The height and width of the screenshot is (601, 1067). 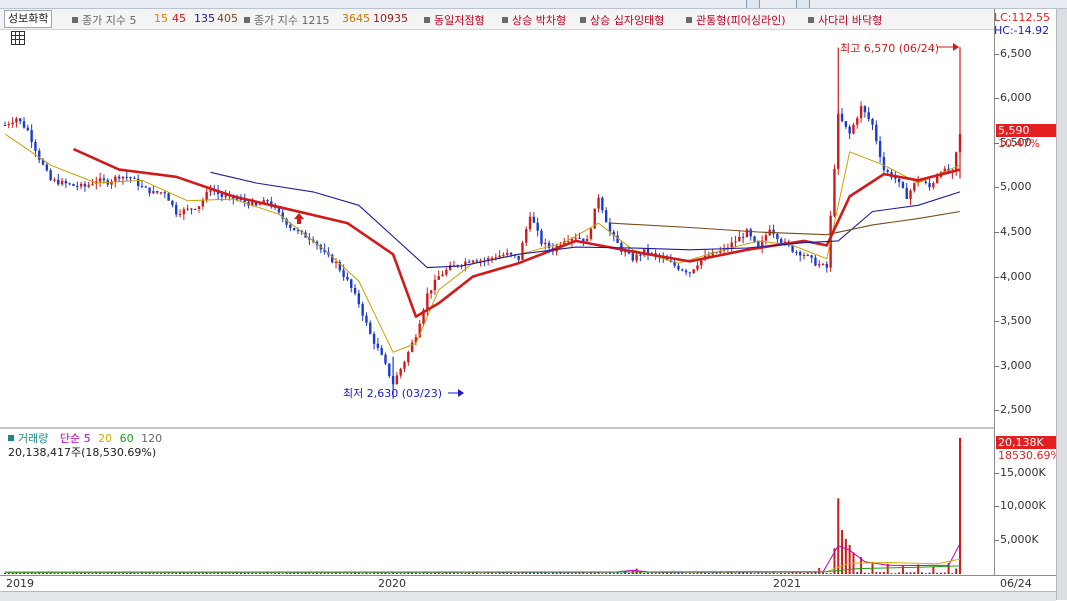 I want to click on price-tick-label: 4,500, so click(x=1016, y=231).